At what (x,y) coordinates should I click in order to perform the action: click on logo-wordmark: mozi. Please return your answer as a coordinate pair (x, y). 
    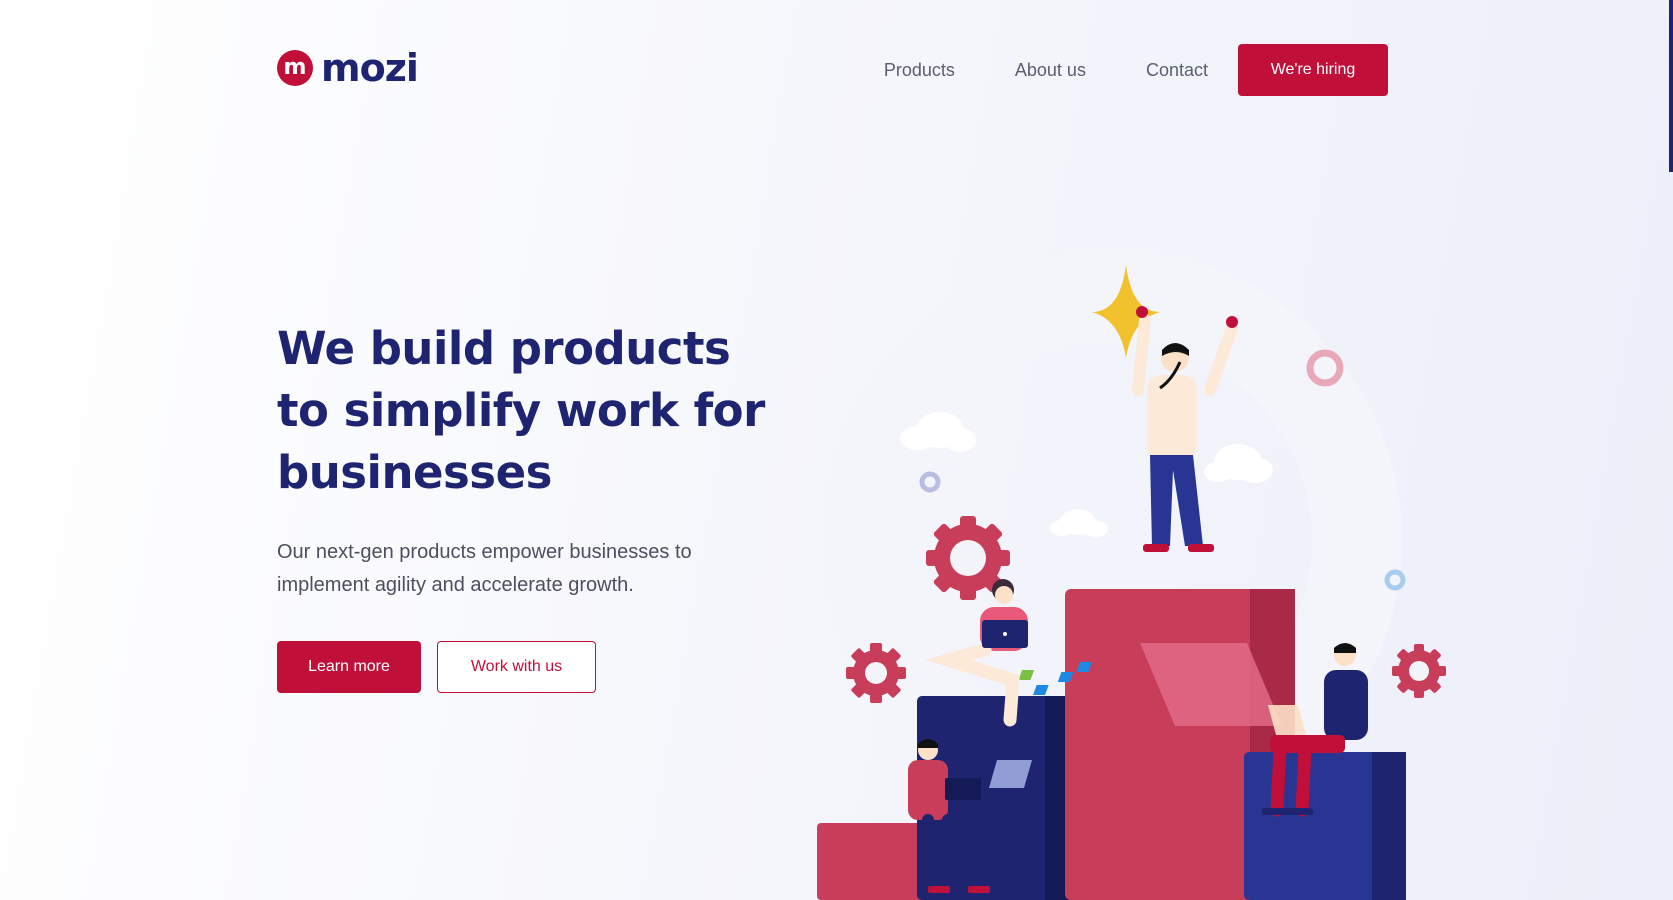
    Looking at the image, I should click on (370, 68).